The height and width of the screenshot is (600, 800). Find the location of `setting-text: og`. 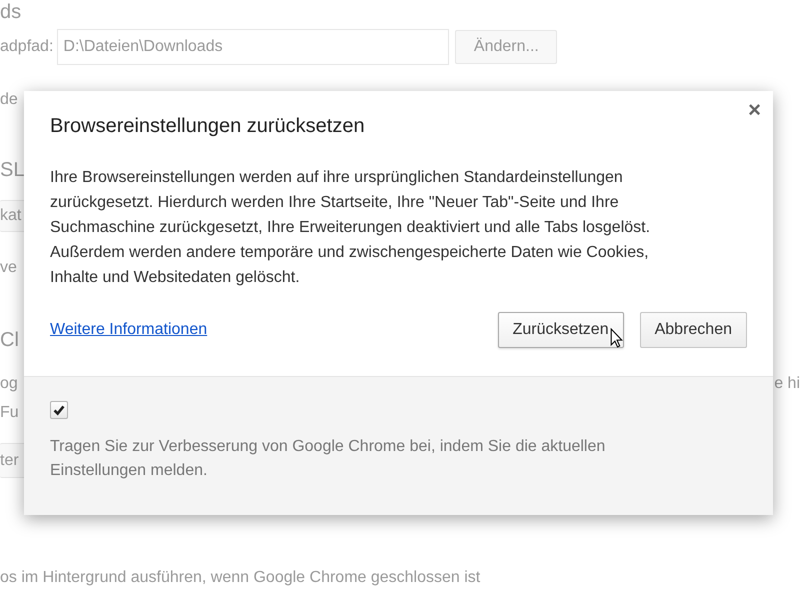

setting-text: og is located at coordinates (9, 384).